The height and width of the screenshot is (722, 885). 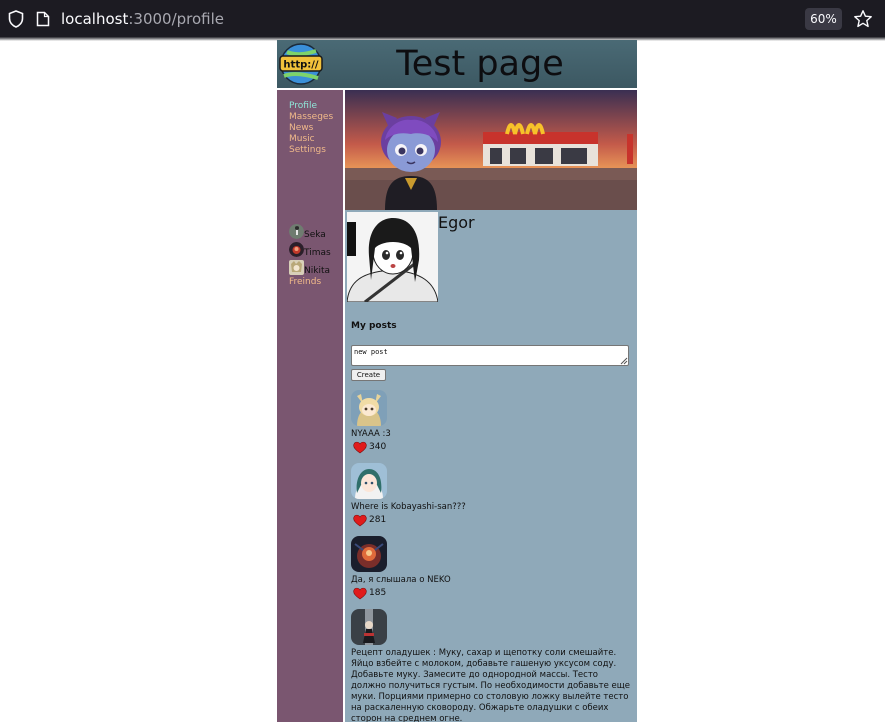 I want to click on nav-item-messages: Masseges, so click(x=311, y=117).